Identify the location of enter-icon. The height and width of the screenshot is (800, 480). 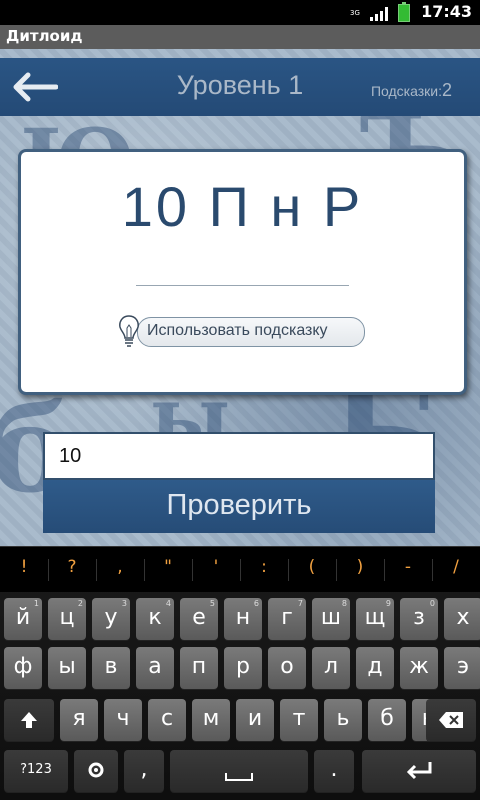
(419, 771).